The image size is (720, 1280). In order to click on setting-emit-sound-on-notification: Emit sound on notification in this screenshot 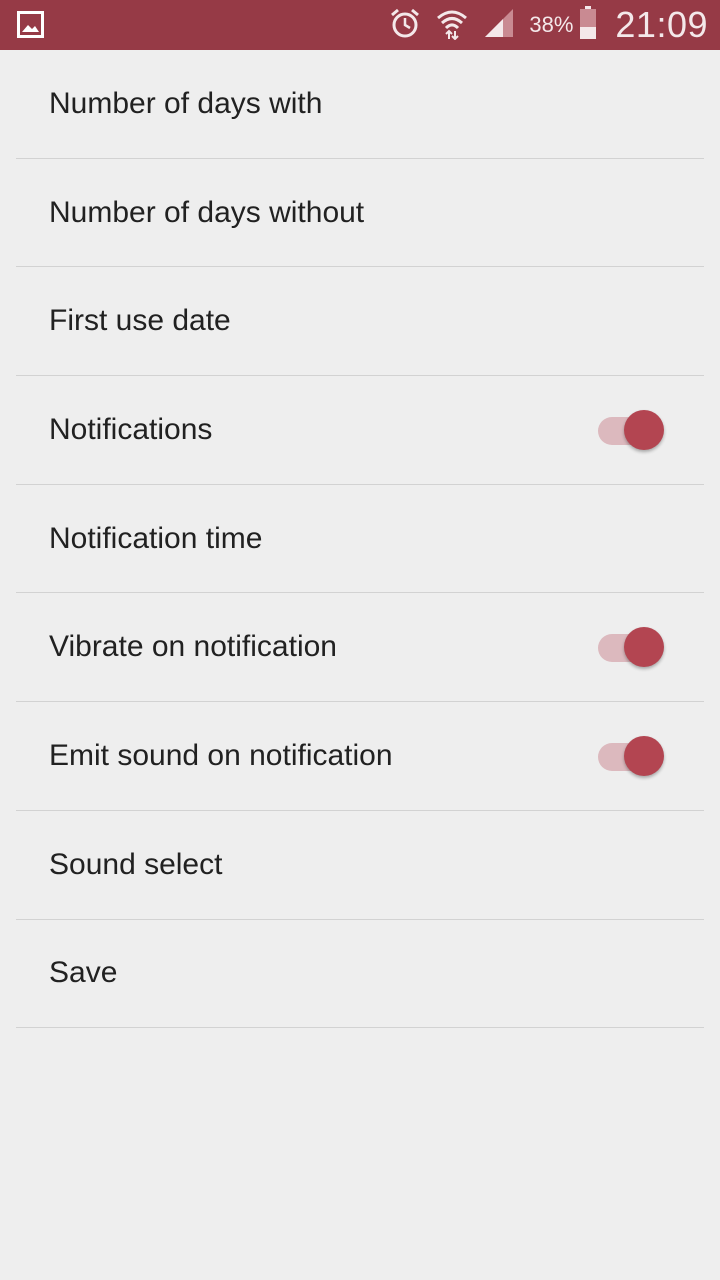, I will do `click(360, 756)`.